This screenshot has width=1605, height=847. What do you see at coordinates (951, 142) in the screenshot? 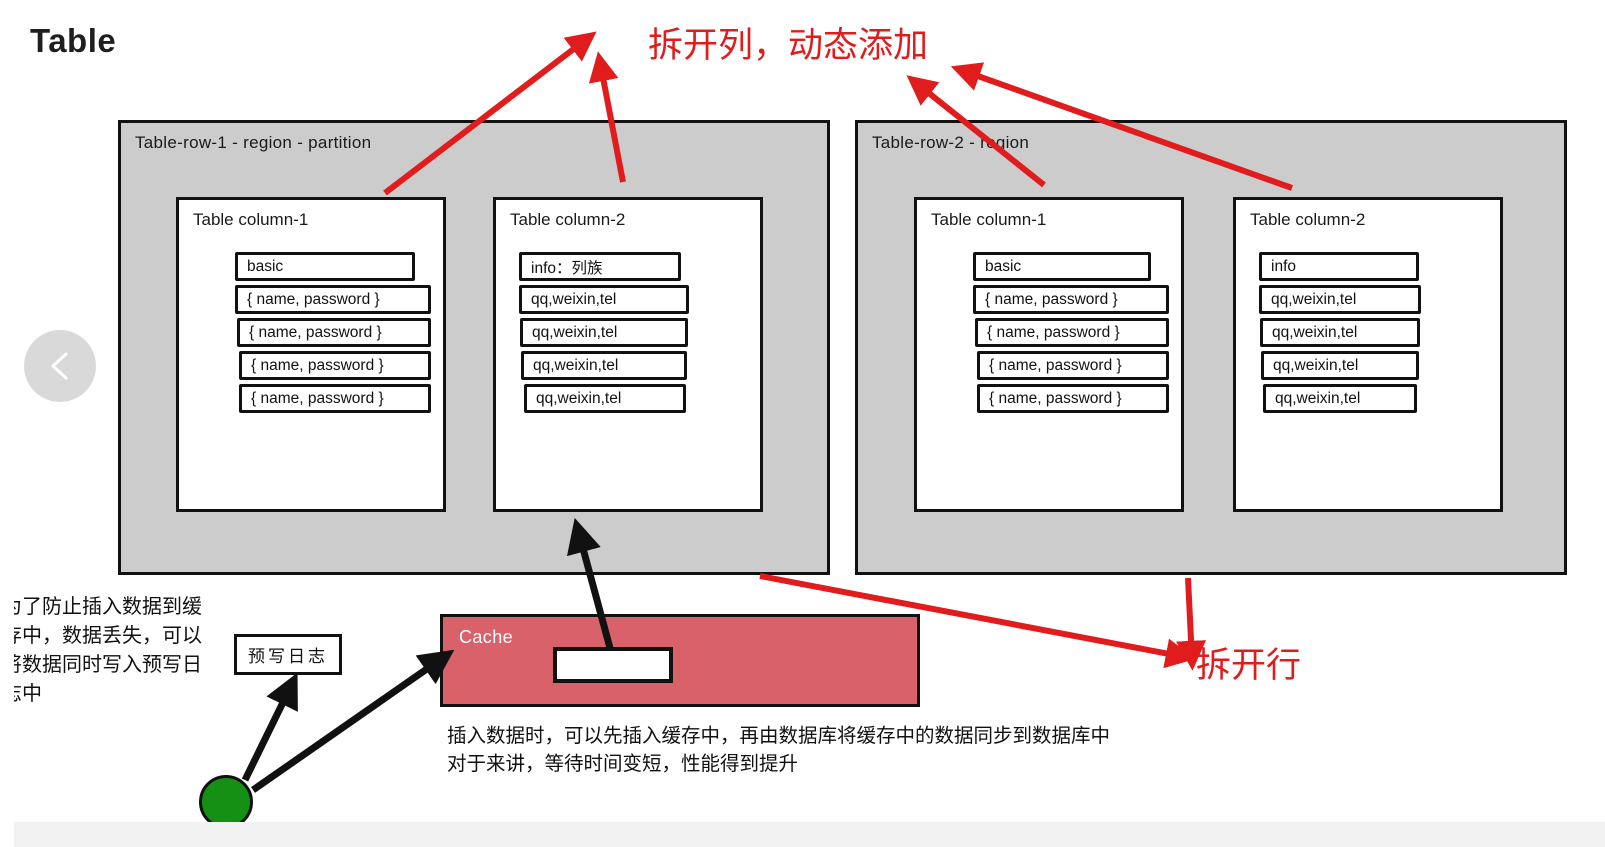
I see `region-2-label: Table-row-2 - region` at bounding box center [951, 142].